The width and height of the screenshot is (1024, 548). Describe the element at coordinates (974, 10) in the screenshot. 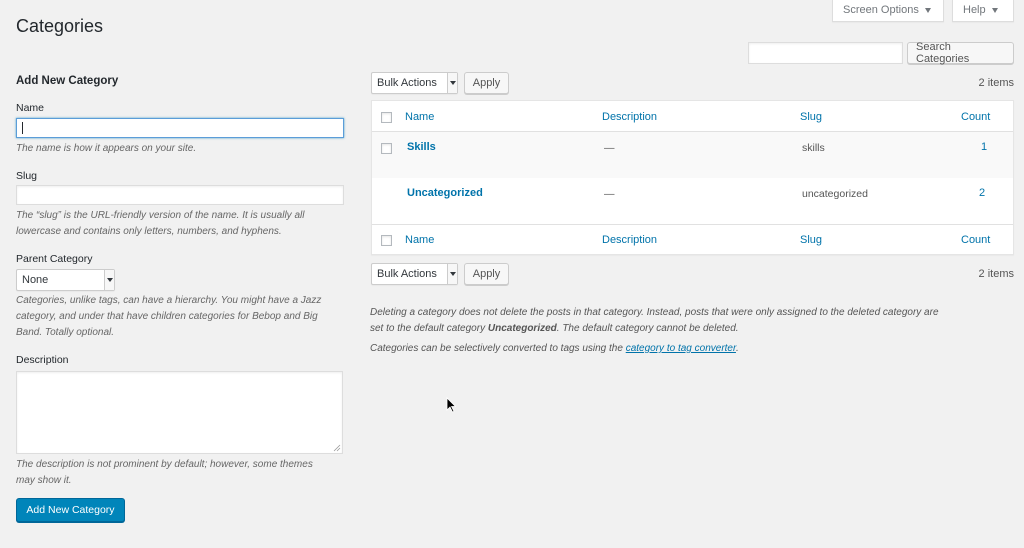

I see `help-label: Help` at that location.